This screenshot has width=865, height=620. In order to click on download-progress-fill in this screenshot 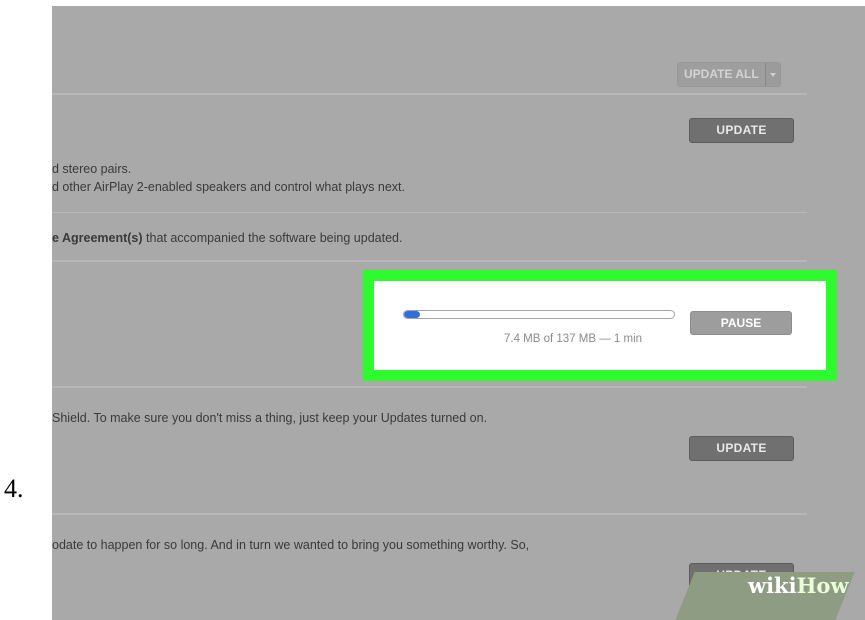, I will do `click(412, 314)`.